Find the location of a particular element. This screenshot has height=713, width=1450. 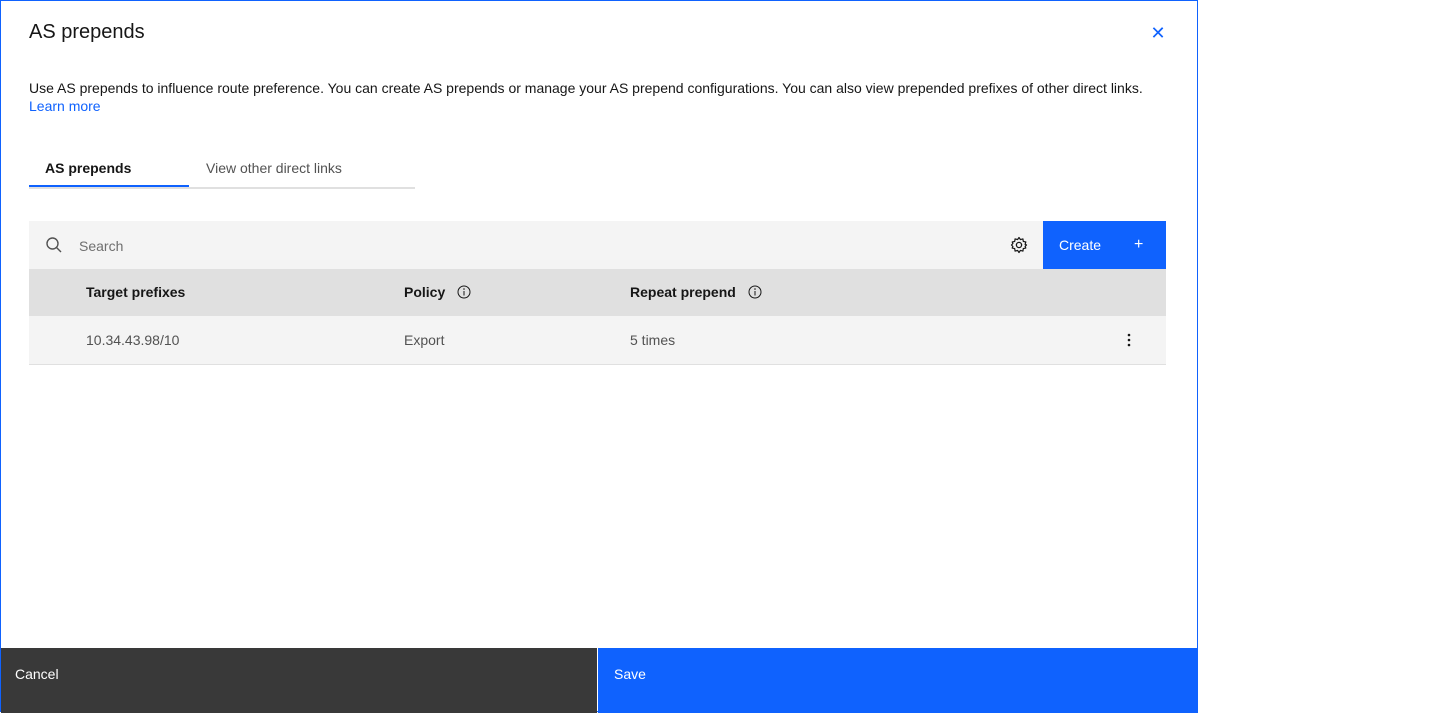

column-header-policy: Policy is located at coordinates (437, 292).